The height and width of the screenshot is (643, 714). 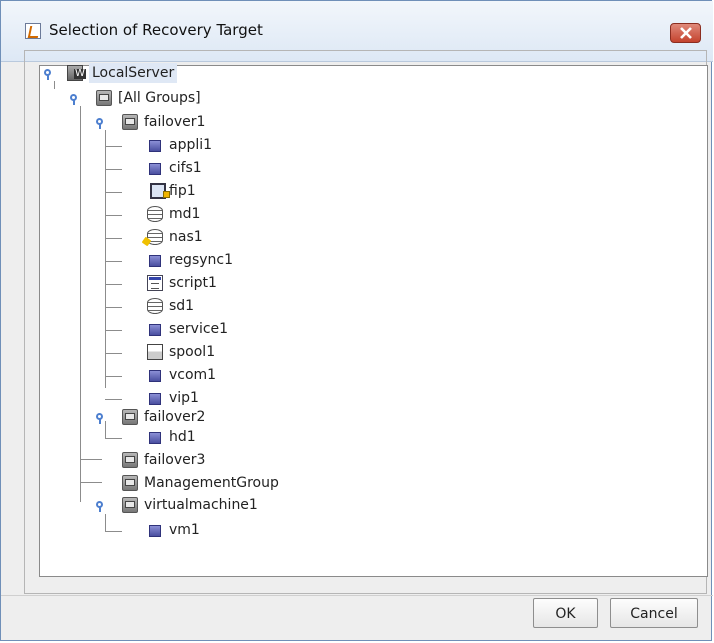 What do you see at coordinates (76, 73) in the screenshot?
I see `server-icon` at bounding box center [76, 73].